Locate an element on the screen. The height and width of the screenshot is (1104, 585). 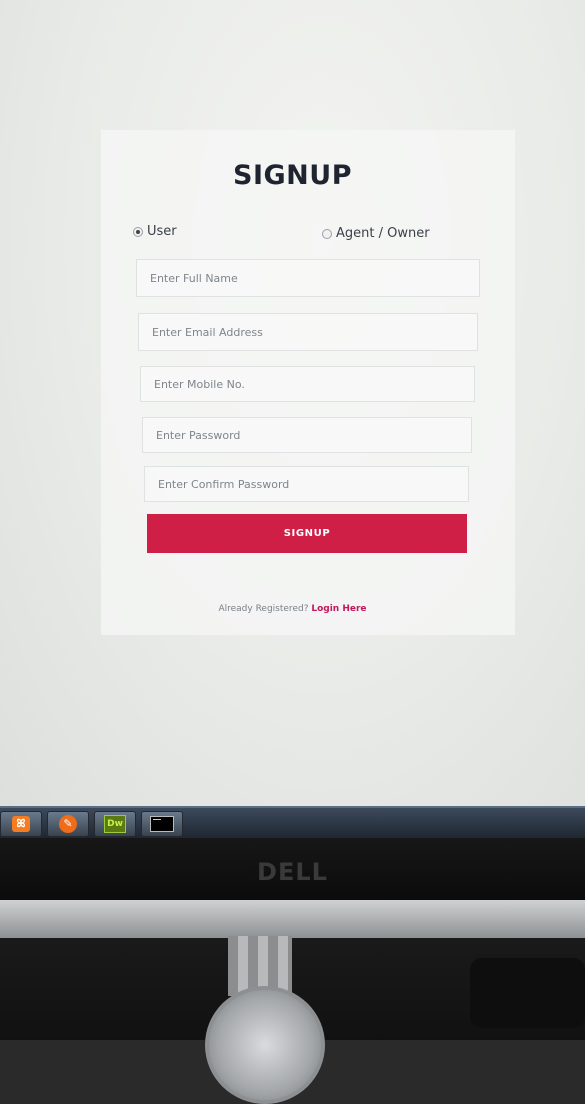
car-key-fob is located at coordinates (527, 993).